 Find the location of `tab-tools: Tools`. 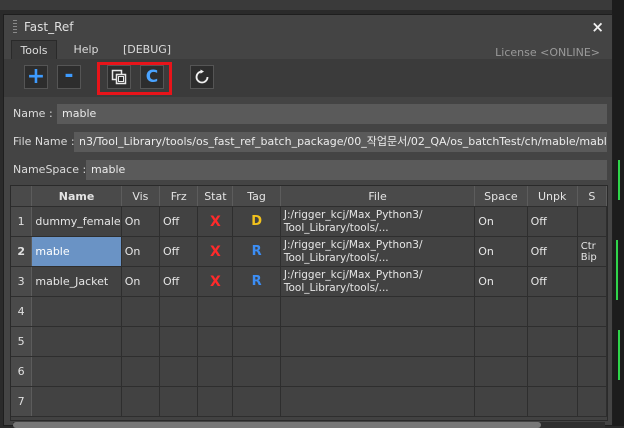

tab-tools: Tools is located at coordinates (34, 49).